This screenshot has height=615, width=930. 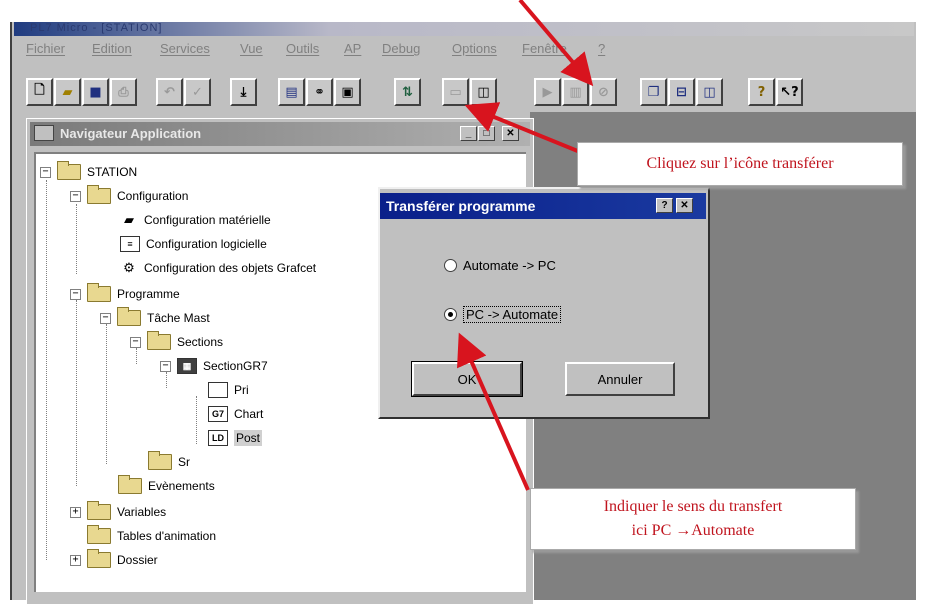 What do you see at coordinates (155, 316) in the screenshot?
I see `tree-node-tache-mast: − Tâche Mast` at bounding box center [155, 316].